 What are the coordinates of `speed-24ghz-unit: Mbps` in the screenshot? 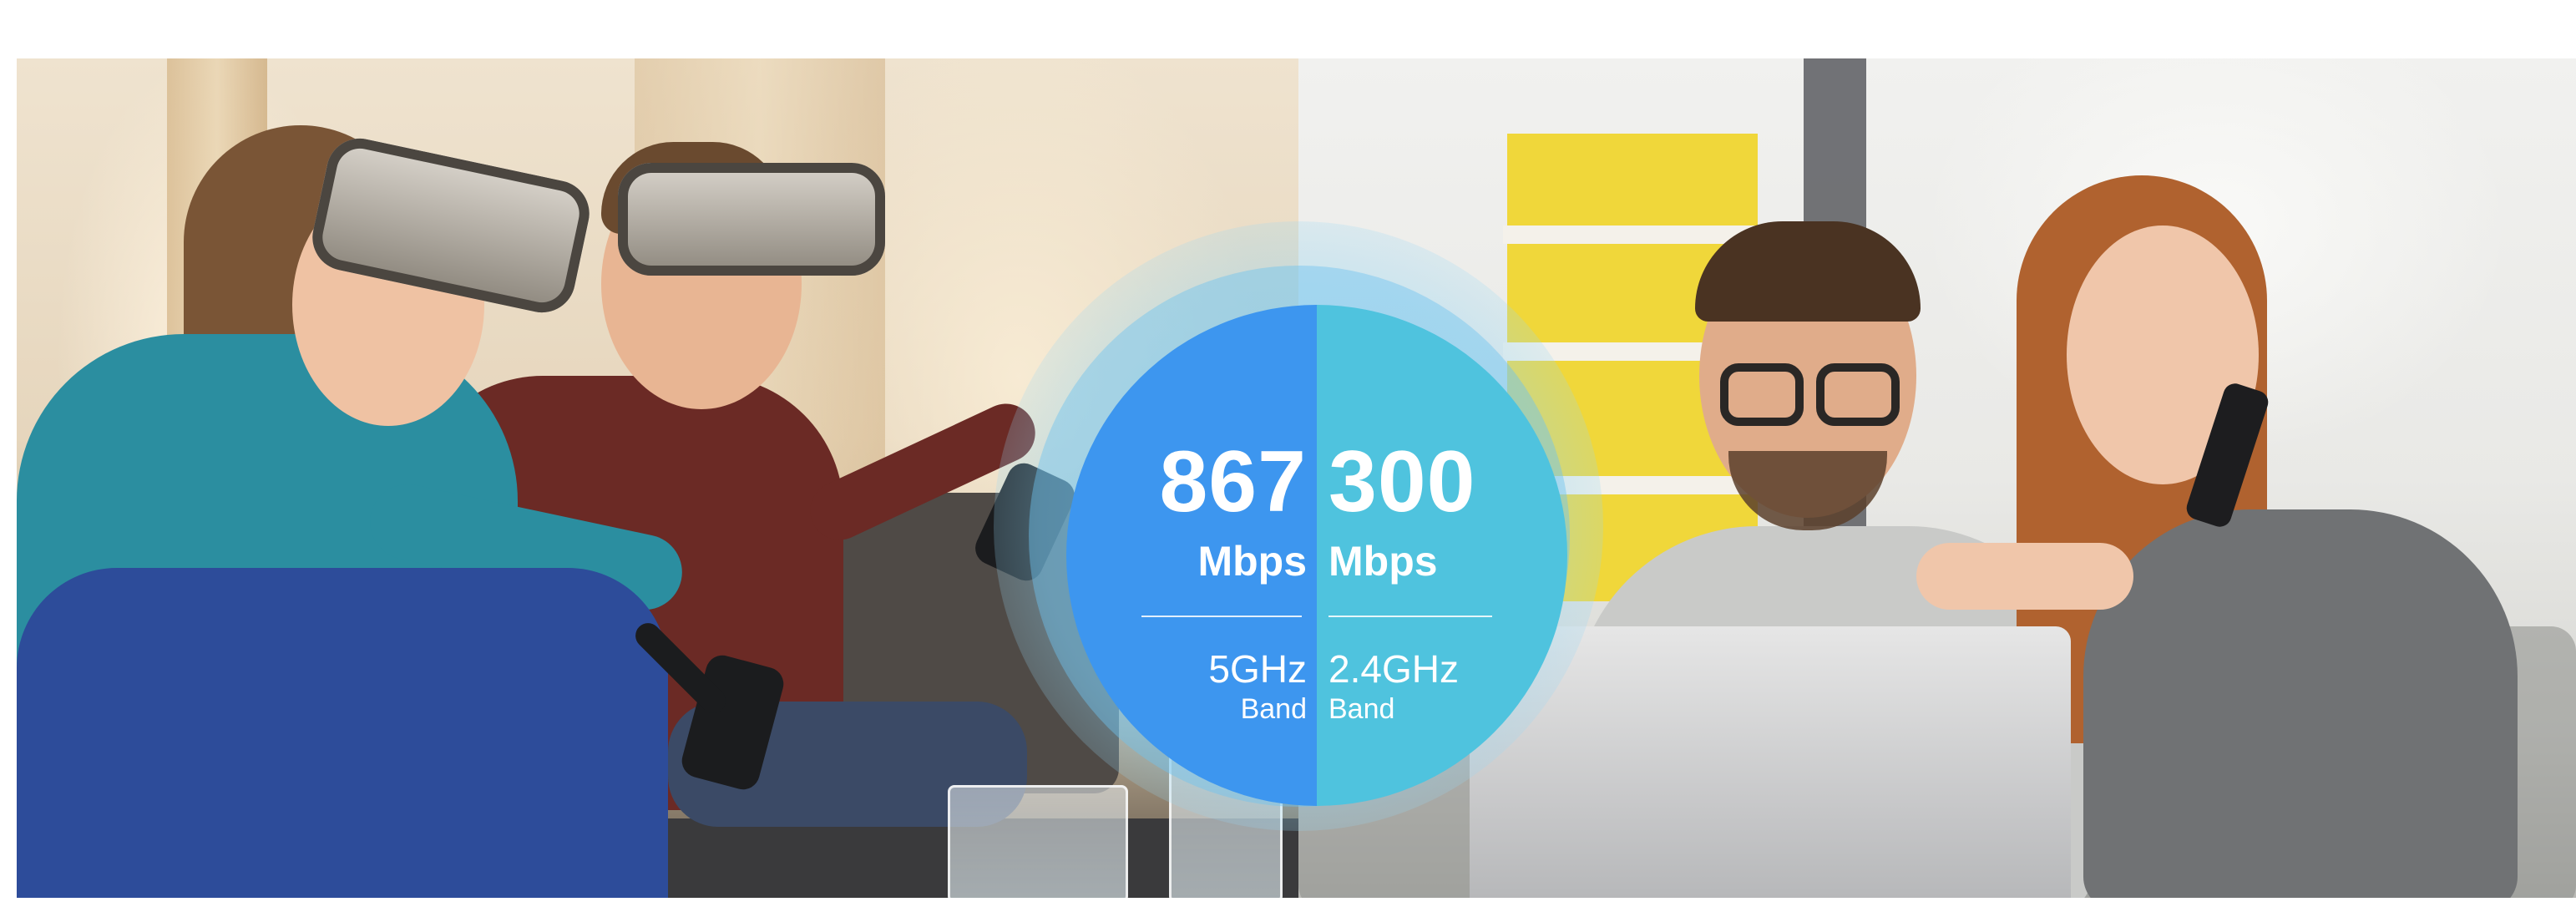 It's located at (1383, 562).